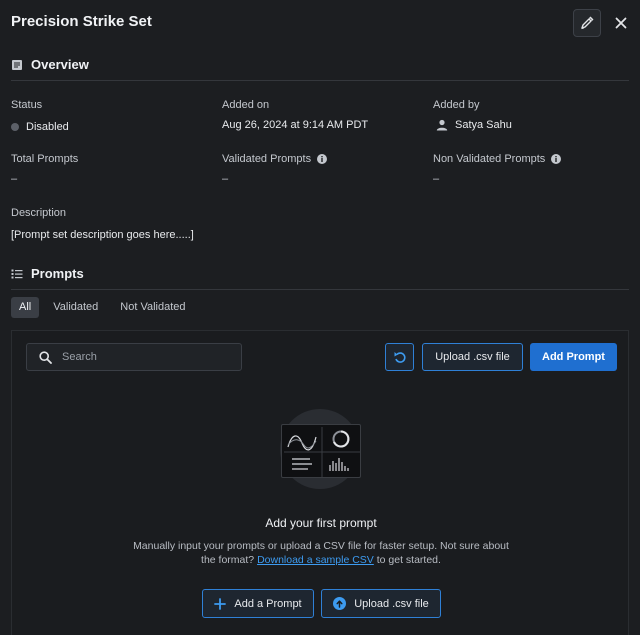 The image size is (640, 635). I want to click on status-label: Status, so click(27, 105).